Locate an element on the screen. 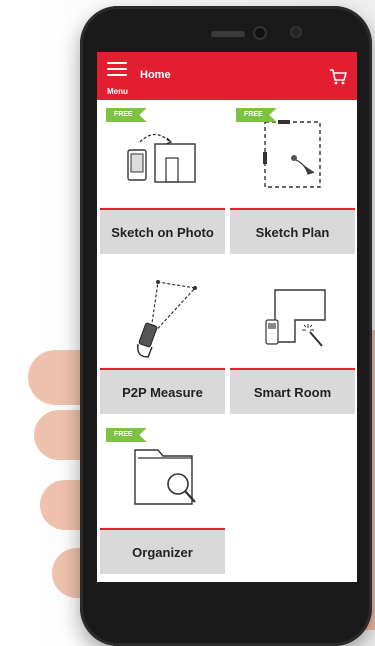 The height and width of the screenshot is (646, 375). menu-icon is located at coordinates (117, 69).